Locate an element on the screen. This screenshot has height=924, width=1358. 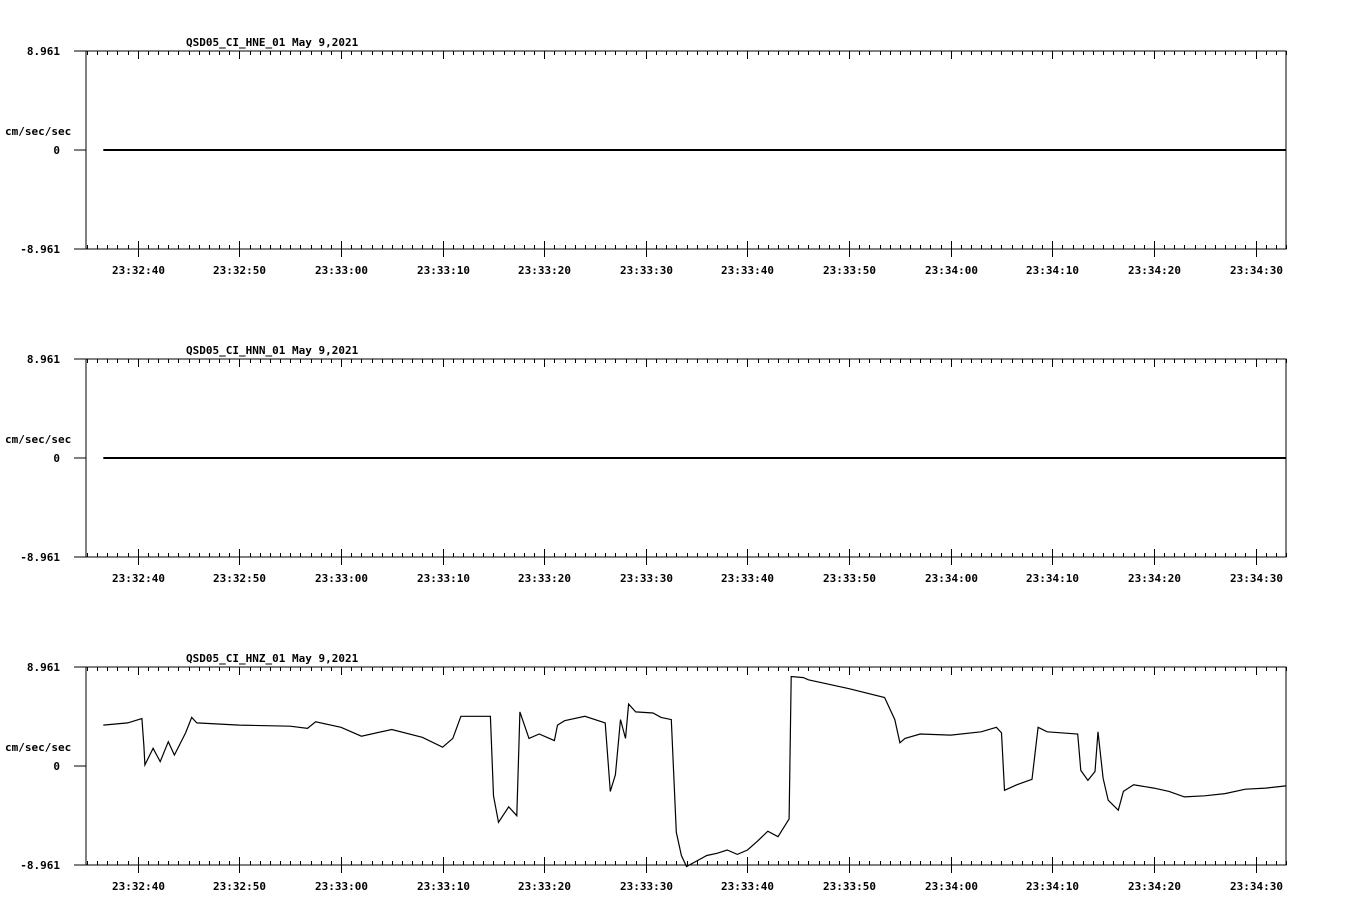
panel-title: QSD05_CI_HNE_01 May 9,2021 is located at coordinates (272, 42).